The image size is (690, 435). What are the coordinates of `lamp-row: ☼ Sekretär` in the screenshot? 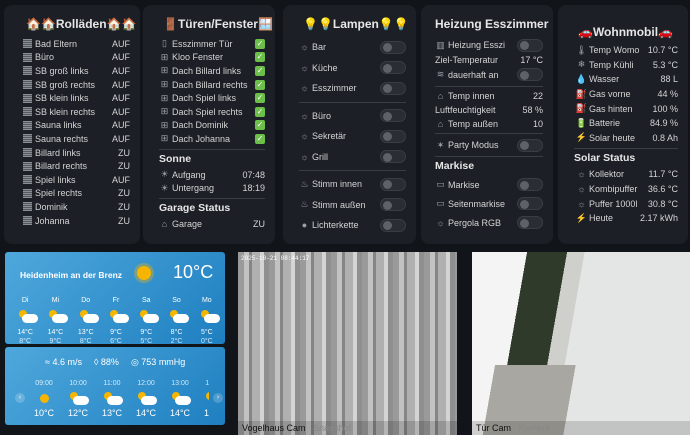 It's located at (352, 136).